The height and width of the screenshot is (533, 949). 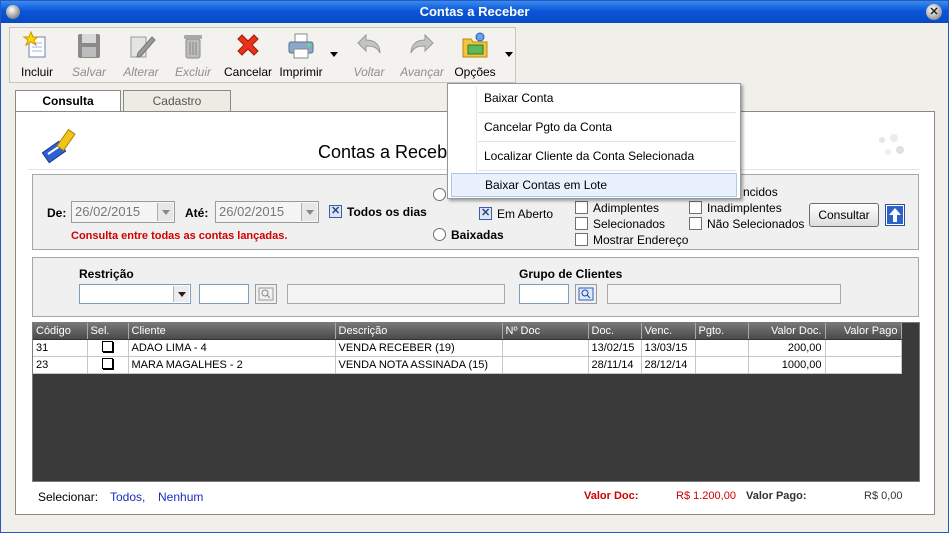 What do you see at coordinates (439, 194) in the screenshot?
I see `radio-abertas` at bounding box center [439, 194].